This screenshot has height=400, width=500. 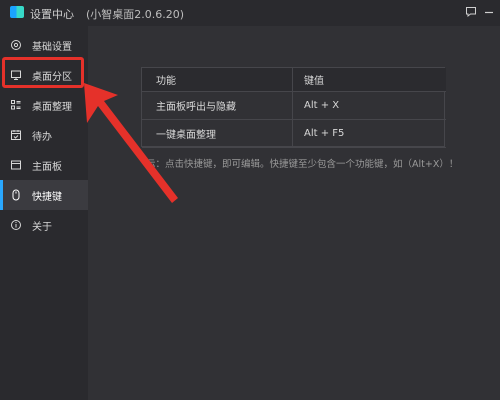 What do you see at coordinates (16, 165) in the screenshot?
I see `window-icon` at bounding box center [16, 165].